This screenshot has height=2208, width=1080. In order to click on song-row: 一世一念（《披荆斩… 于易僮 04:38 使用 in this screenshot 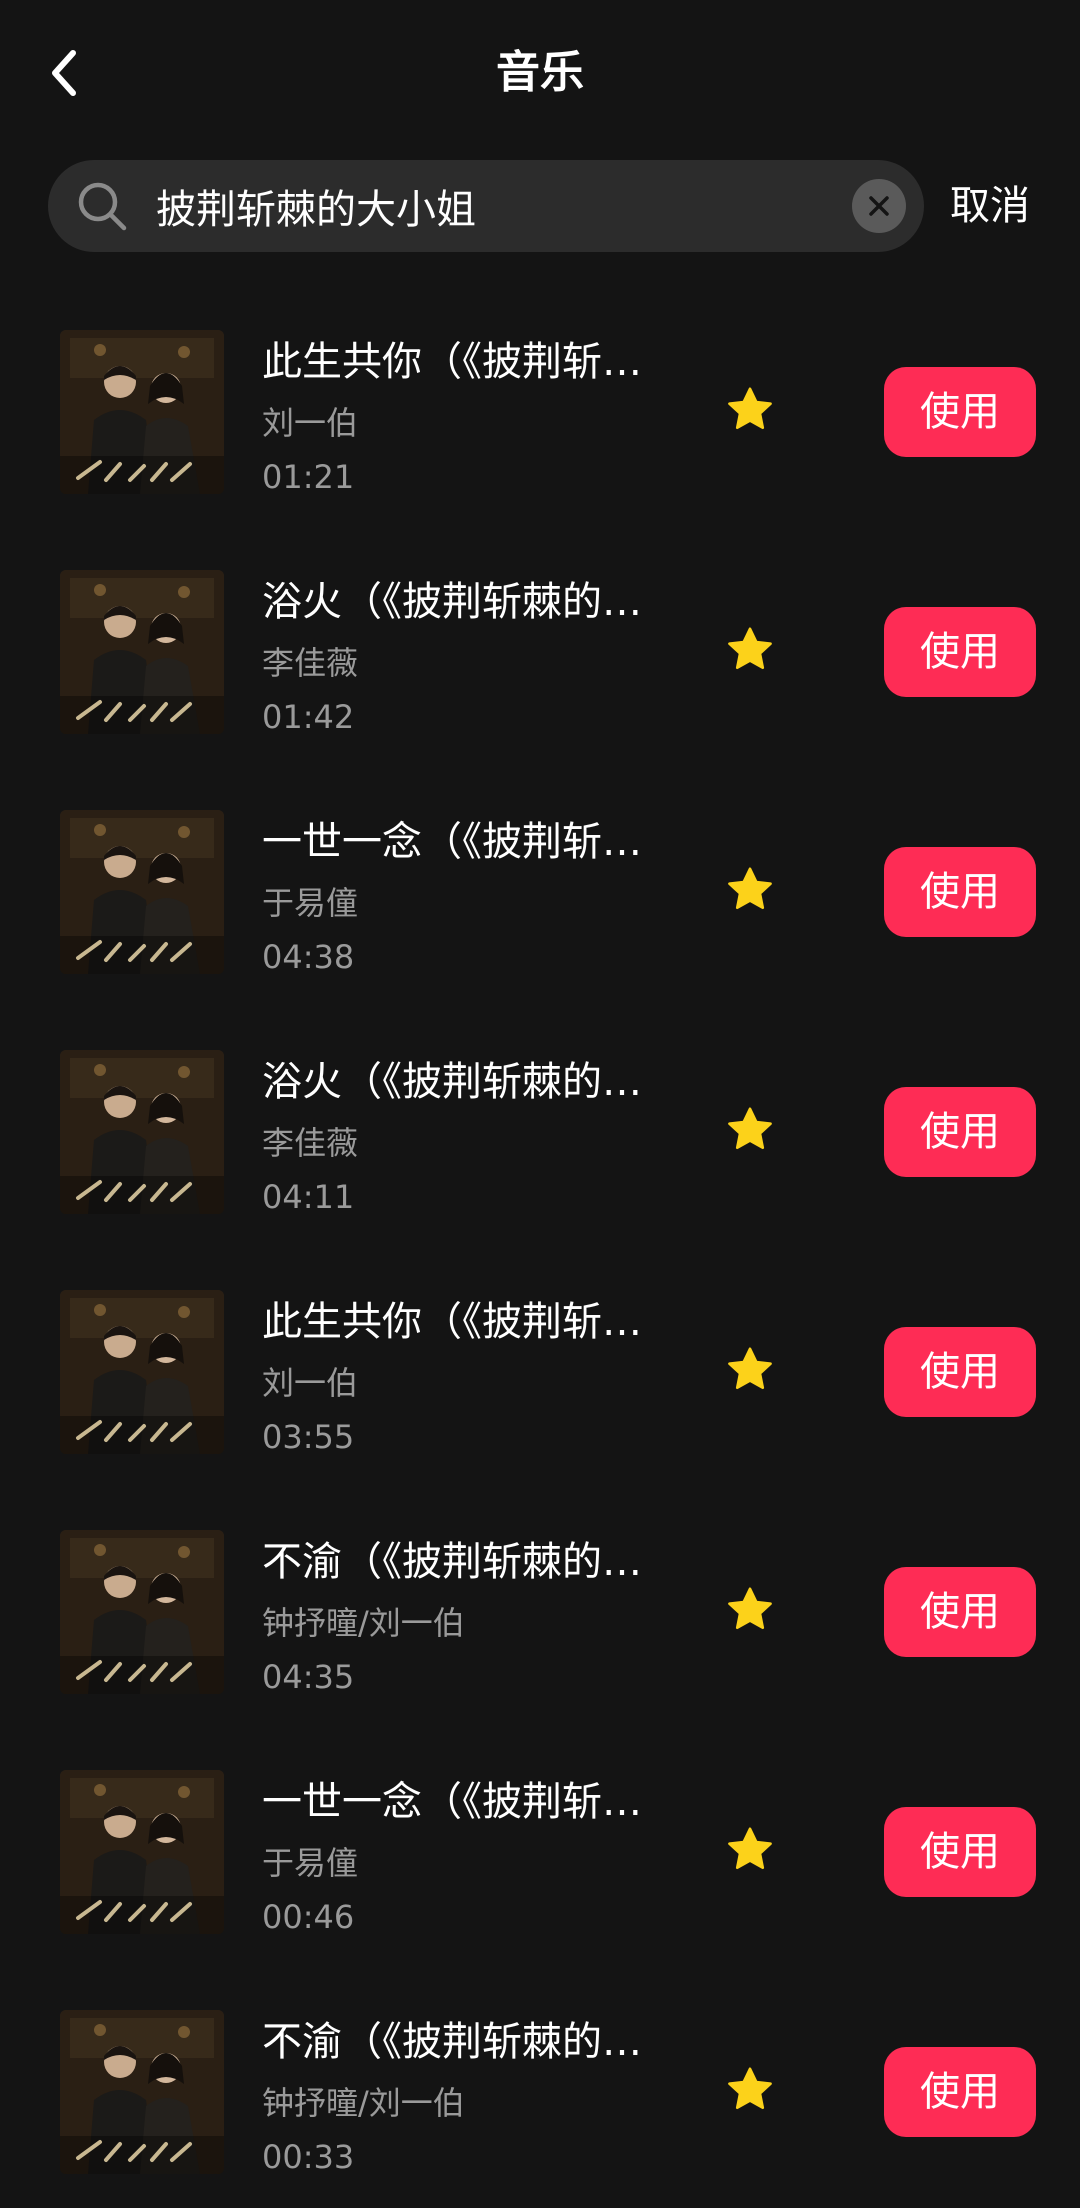, I will do `click(540, 900)`.